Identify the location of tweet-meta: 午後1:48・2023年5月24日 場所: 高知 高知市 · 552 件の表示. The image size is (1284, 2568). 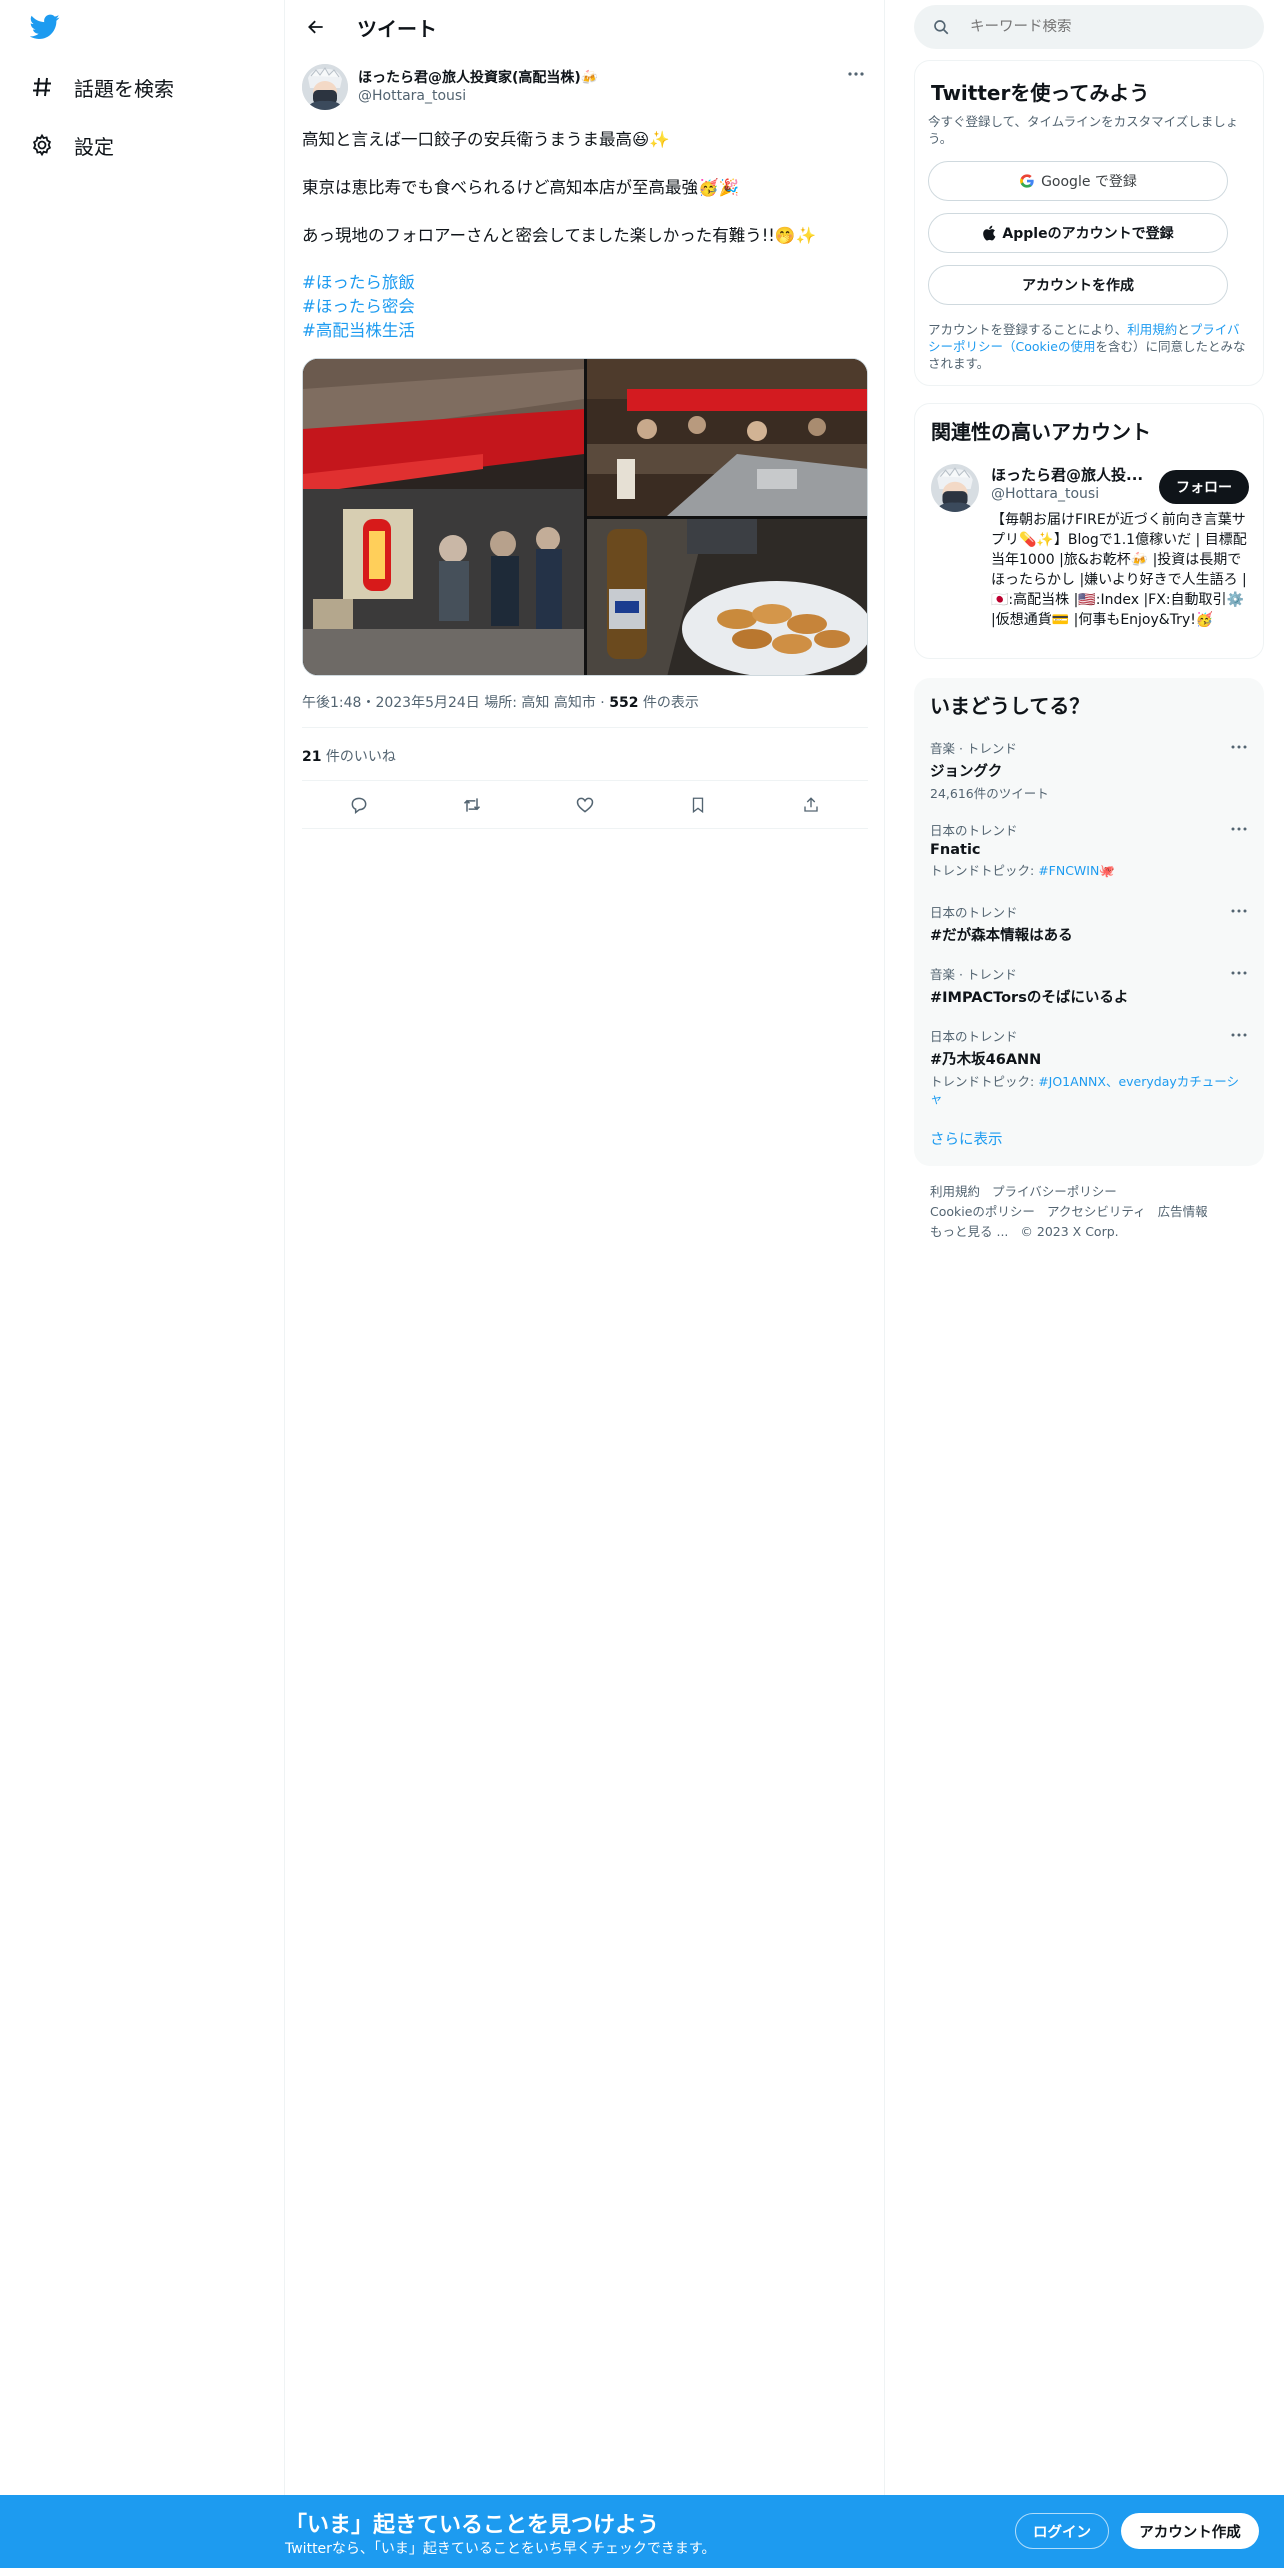
(500, 702).